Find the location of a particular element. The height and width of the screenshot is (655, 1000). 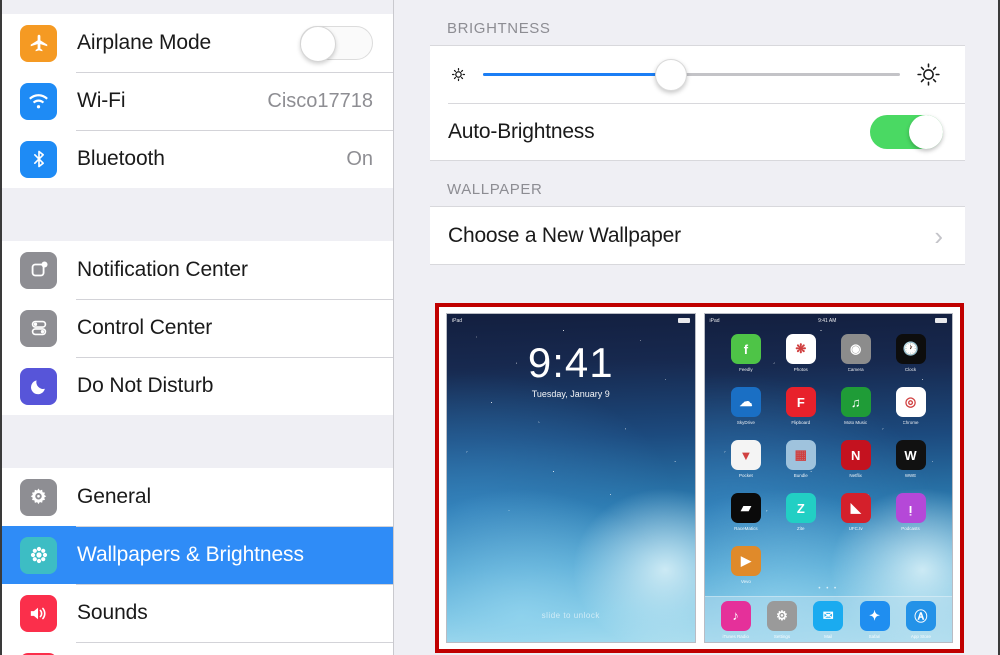

clock-icon: 🕐 is located at coordinates (910, 349).